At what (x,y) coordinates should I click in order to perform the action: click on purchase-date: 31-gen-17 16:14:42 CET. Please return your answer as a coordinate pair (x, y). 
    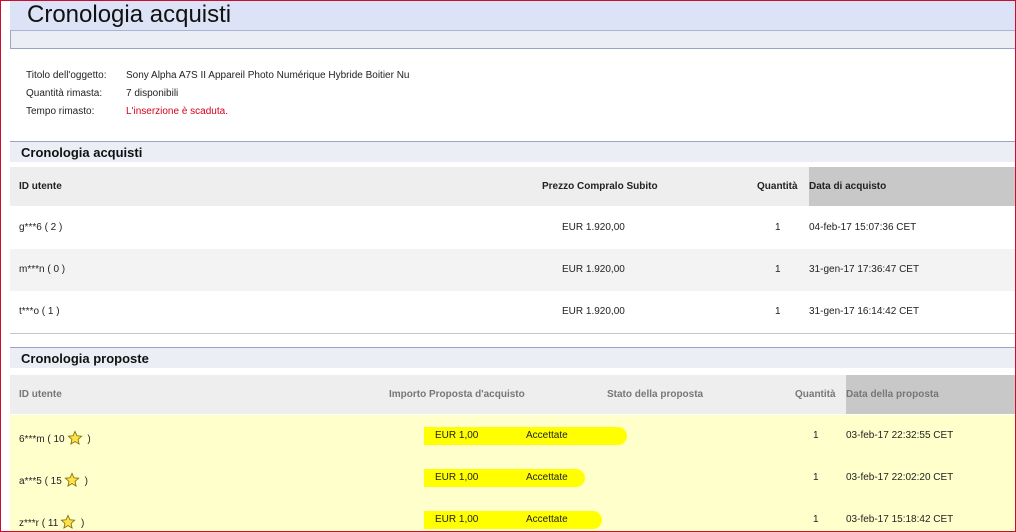
    Looking at the image, I should click on (864, 311).